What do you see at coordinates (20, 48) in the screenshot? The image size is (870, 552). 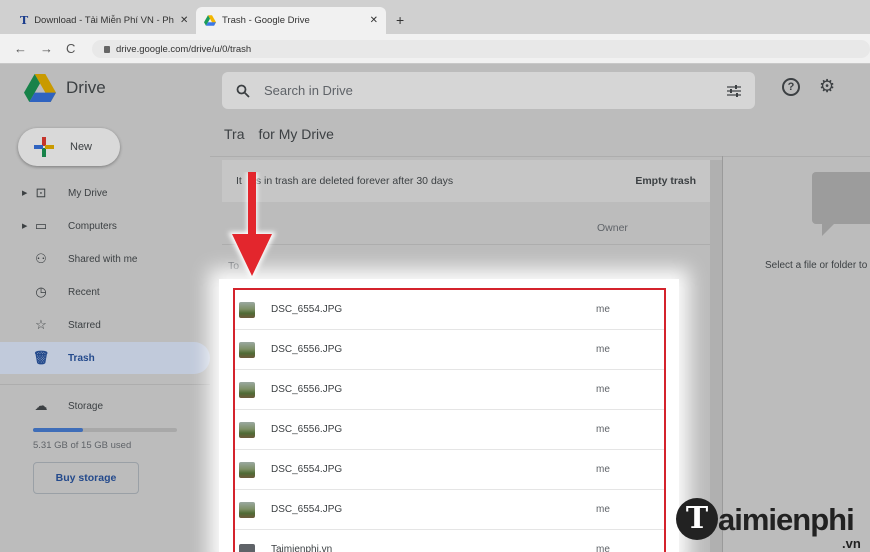 I see `back-icon: ←` at bounding box center [20, 48].